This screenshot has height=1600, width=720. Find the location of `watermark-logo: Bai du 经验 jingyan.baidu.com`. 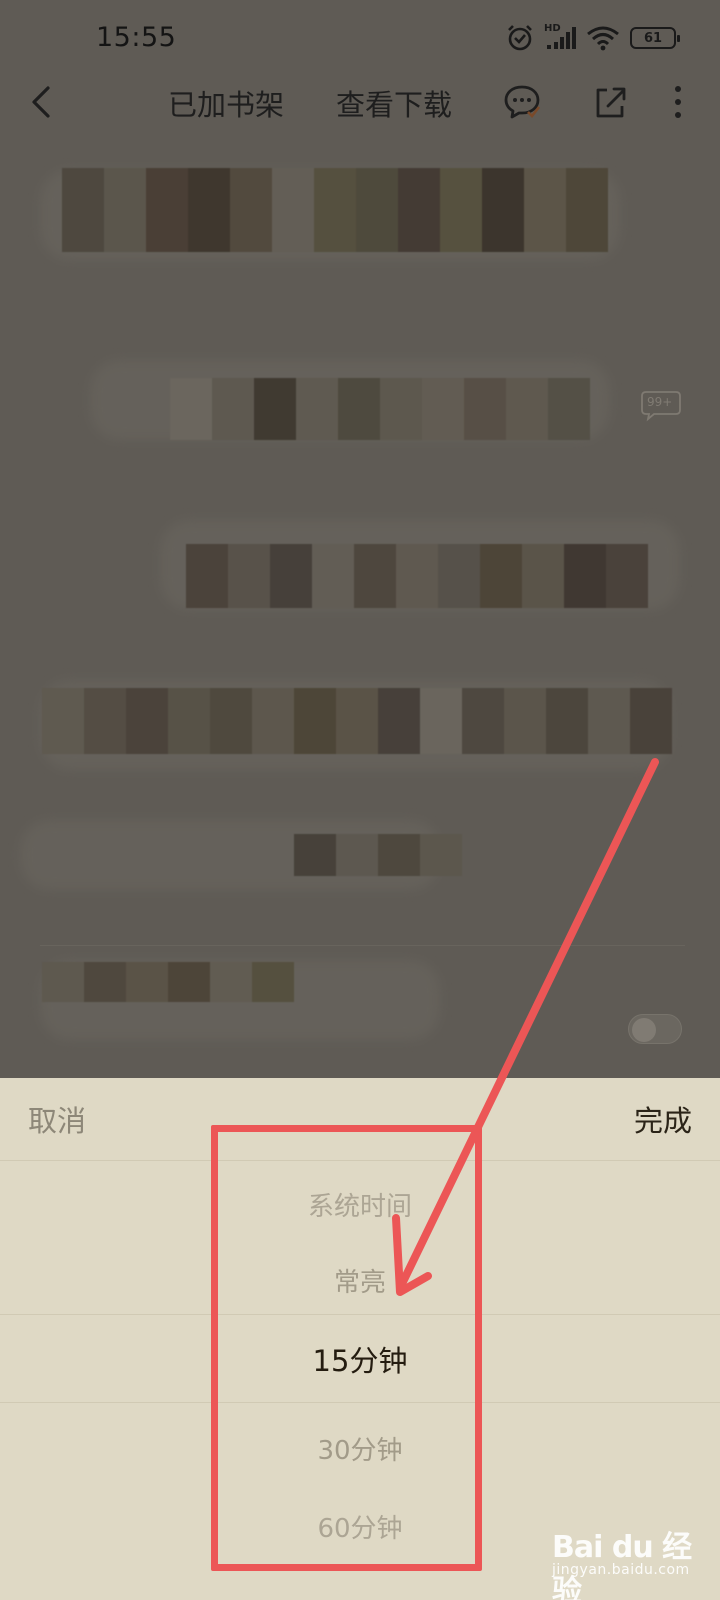

watermark-logo: Bai du 经验 jingyan.baidu.com is located at coordinates (627, 1561).